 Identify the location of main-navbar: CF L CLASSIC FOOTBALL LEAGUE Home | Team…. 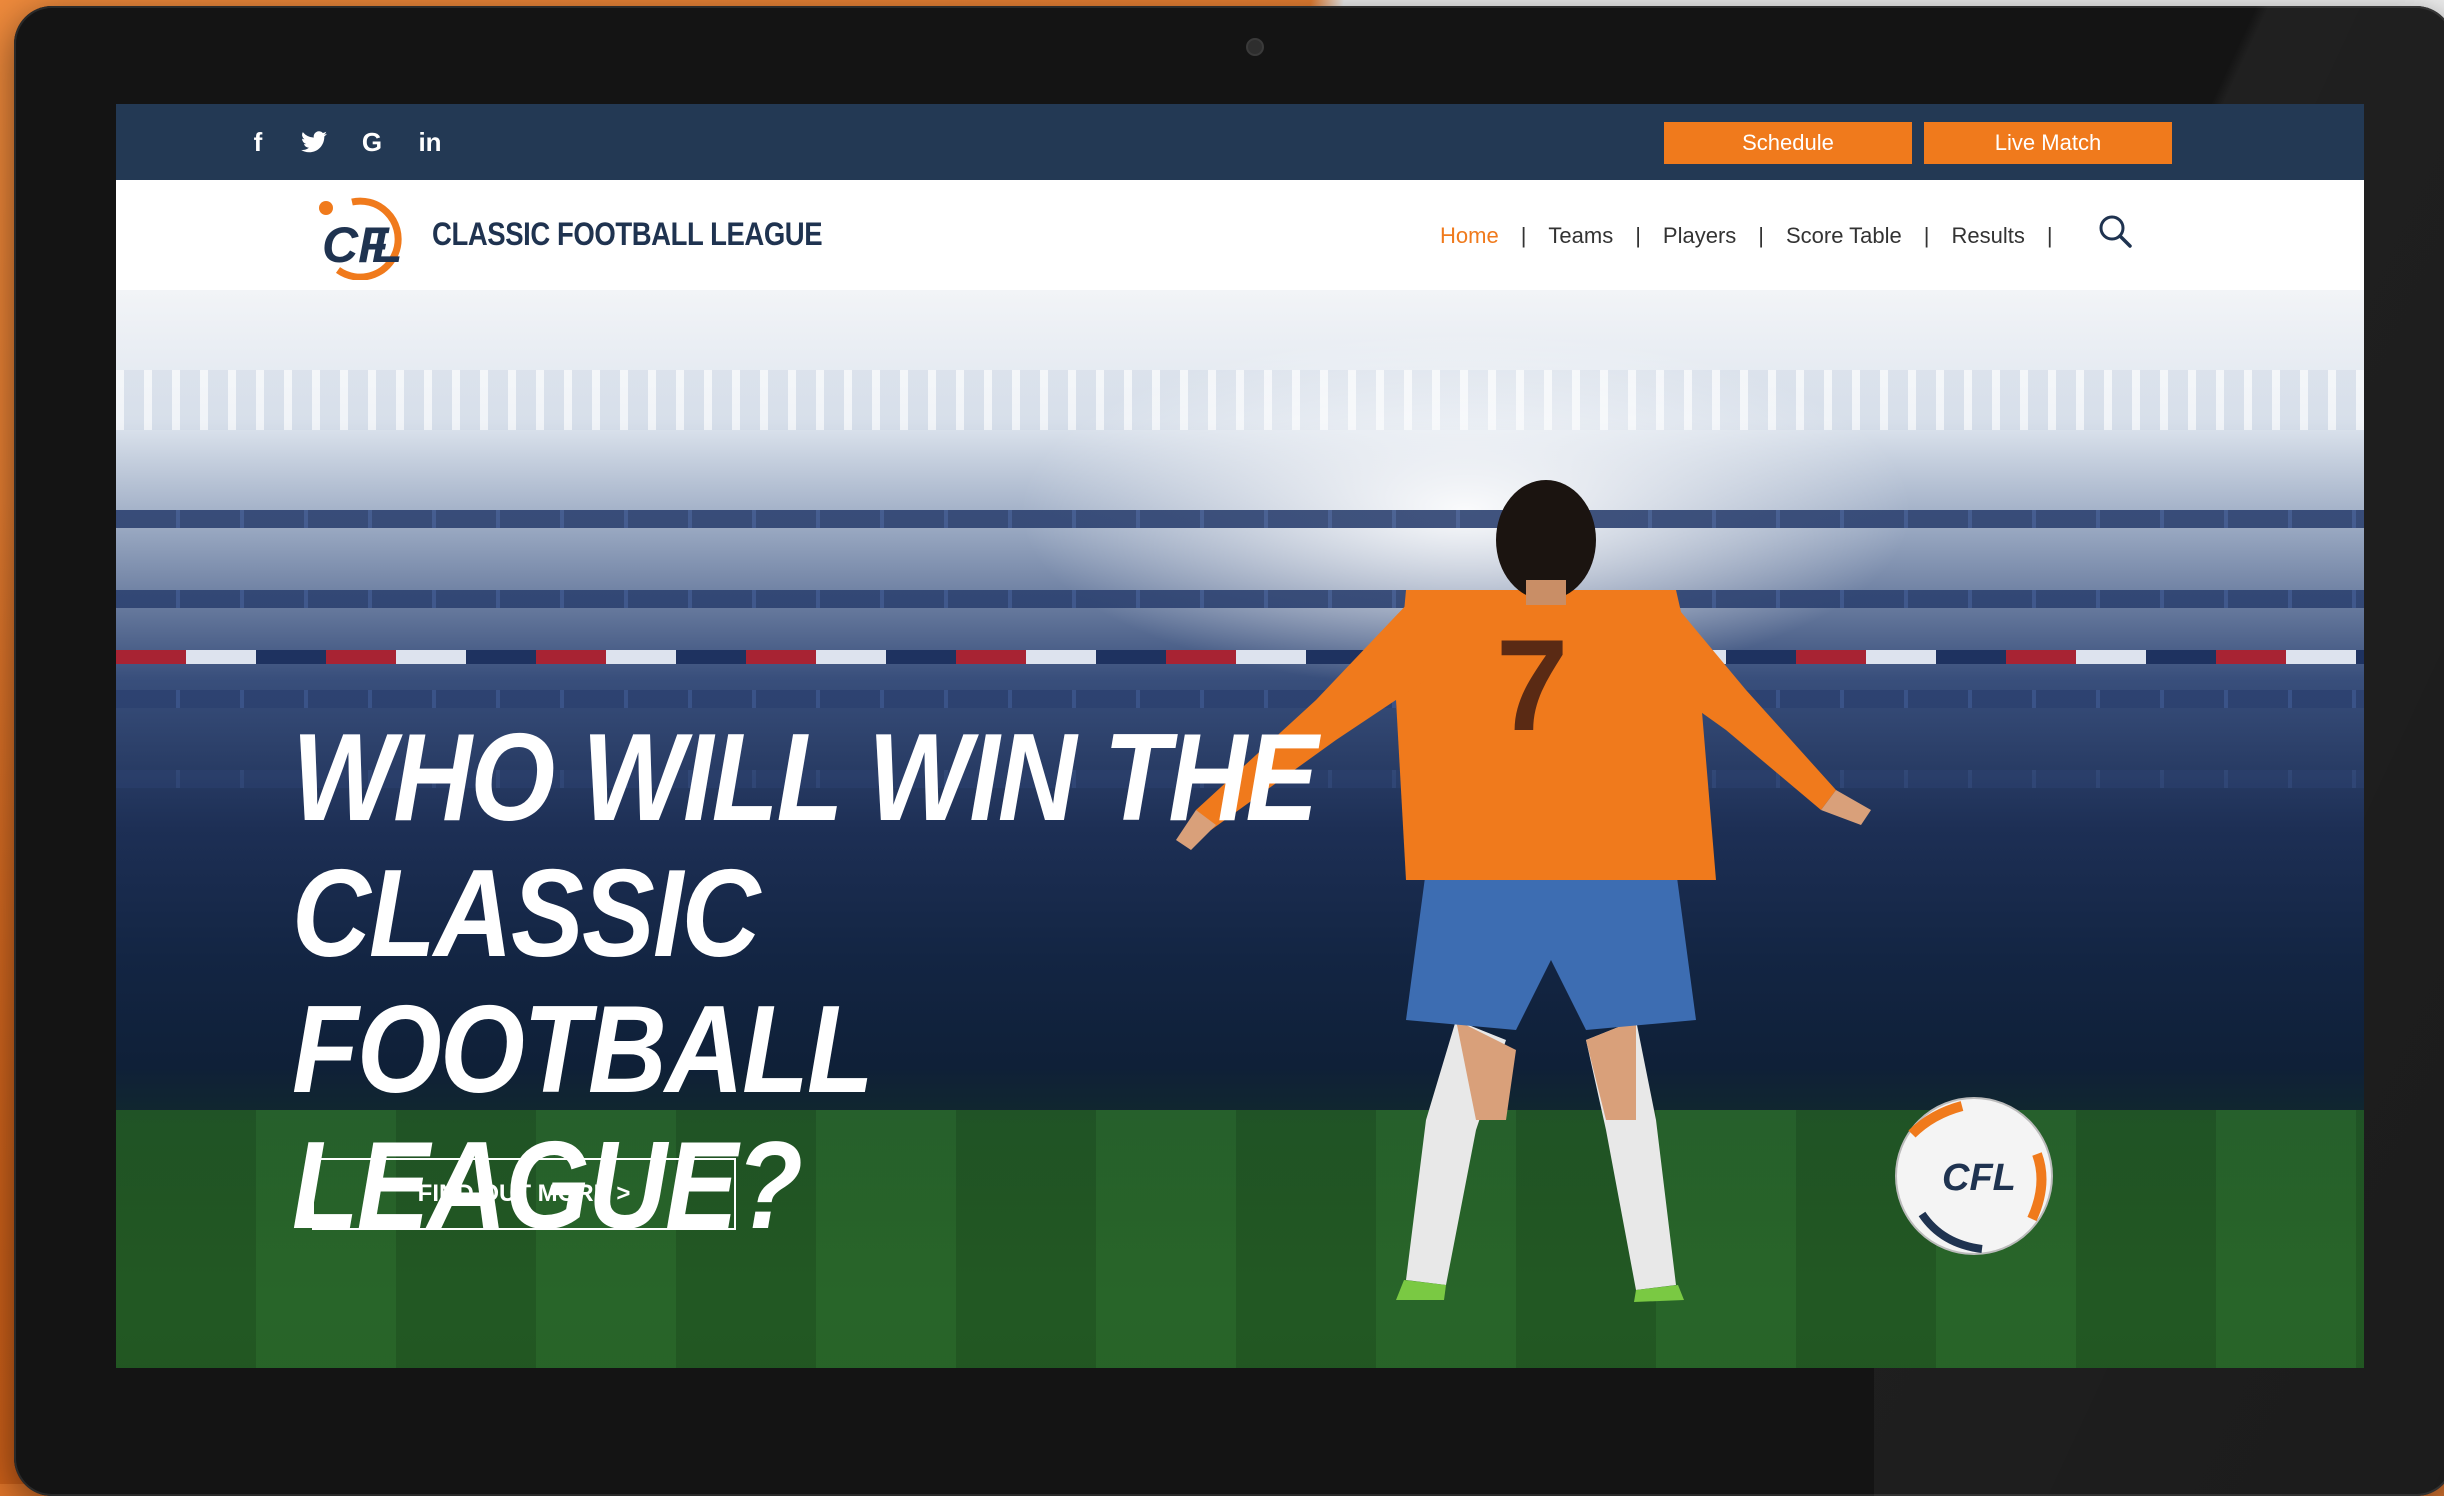
(1240, 235).